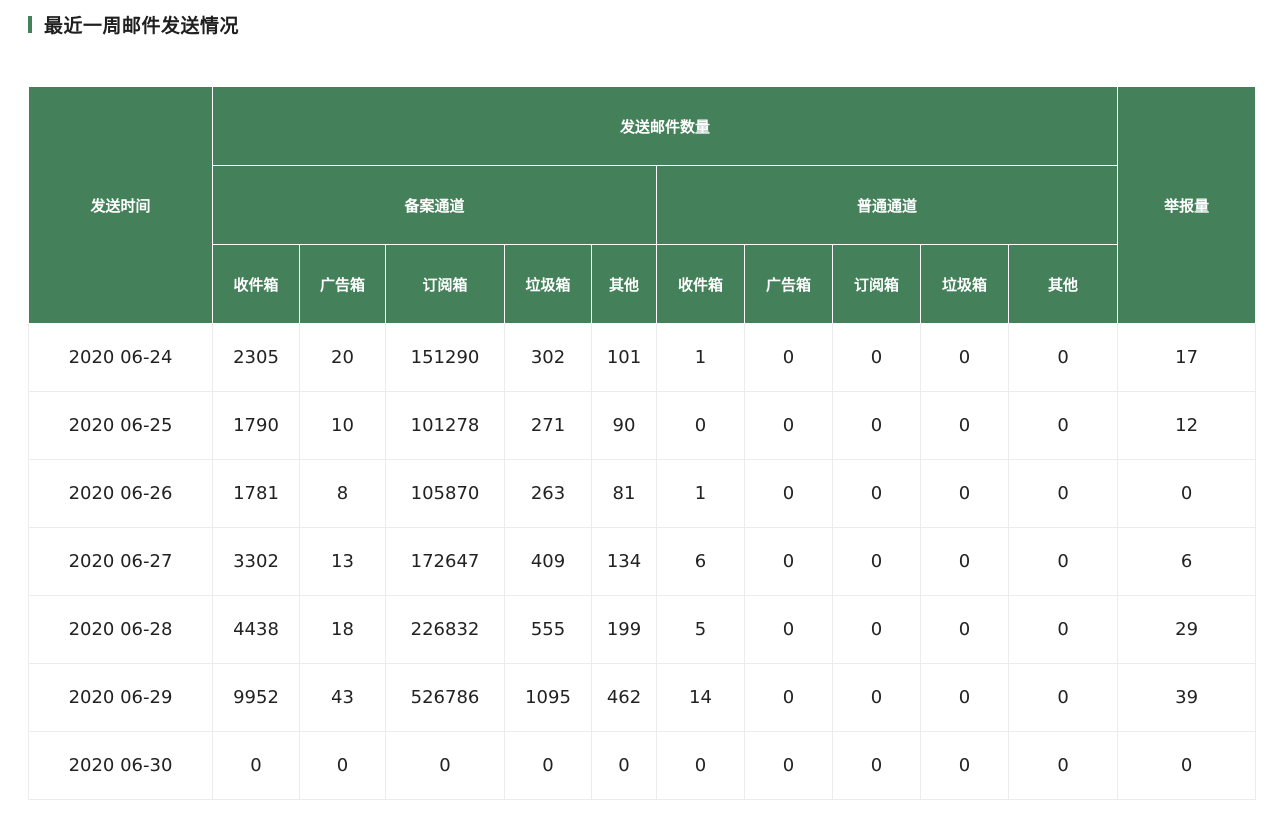  What do you see at coordinates (342, 425) in the screenshot?
I see `cell-filed-ads: 10` at bounding box center [342, 425].